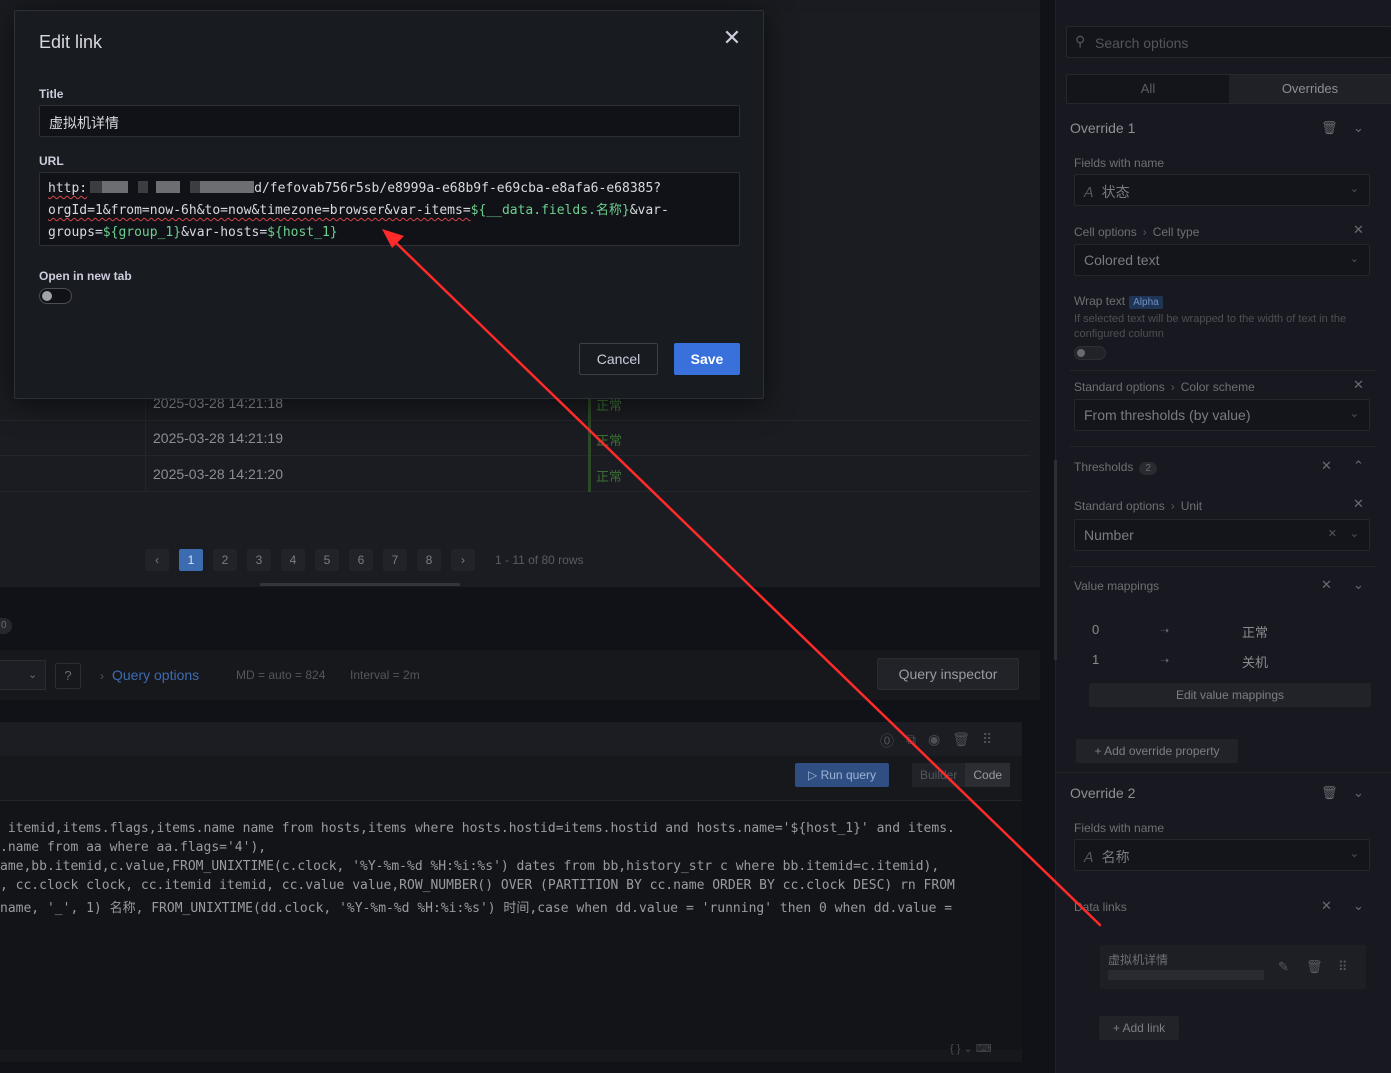 The image size is (1391, 1073). I want to click on add-link-button: + Add link, so click(1139, 1028).